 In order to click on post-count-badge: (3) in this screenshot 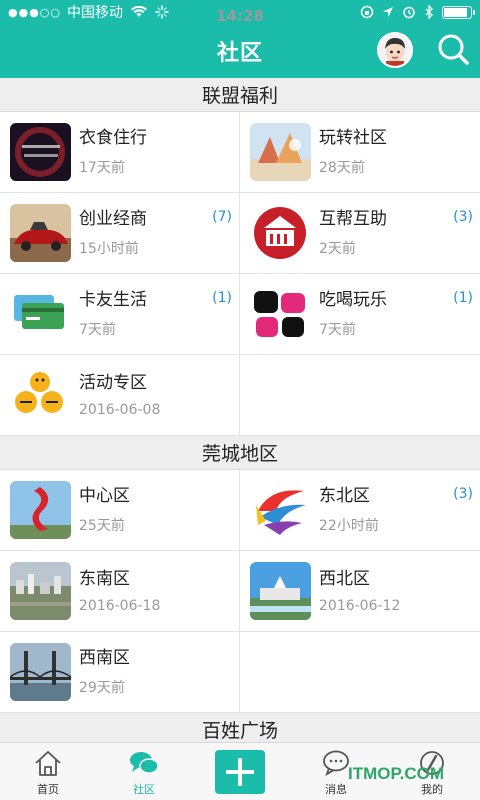, I will do `click(463, 217)`.